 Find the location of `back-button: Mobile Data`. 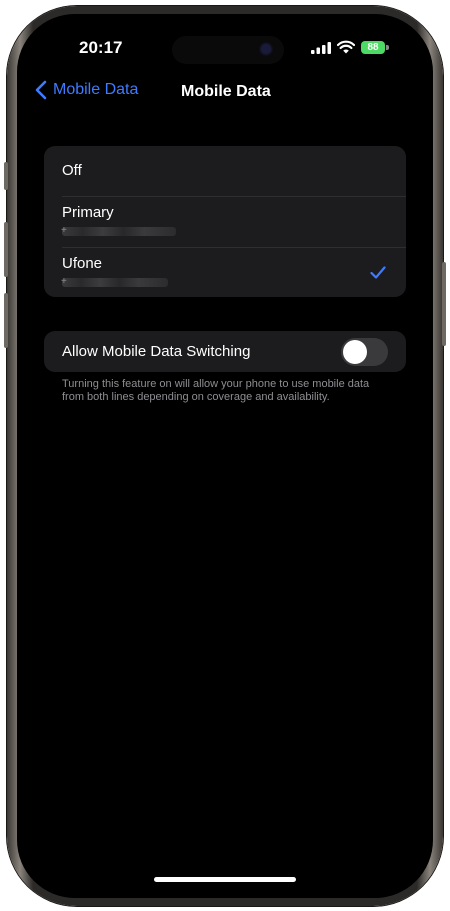

back-button: Mobile Data is located at coordinates (86, 90).